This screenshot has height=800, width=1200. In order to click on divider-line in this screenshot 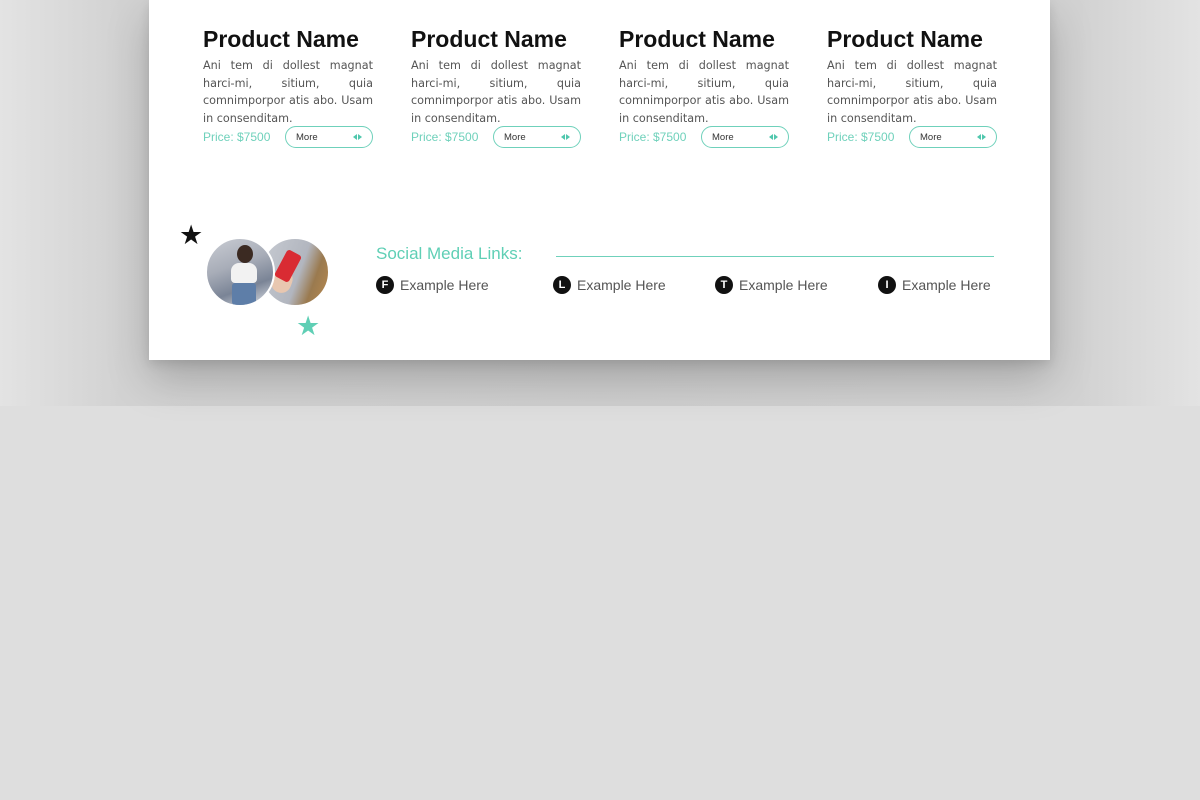, I will do `click(775, 256)`.